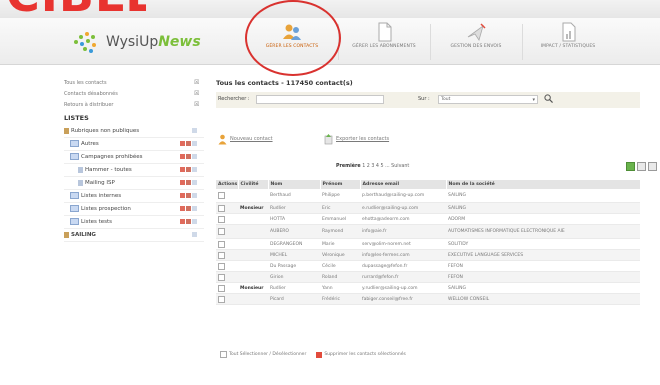 The width and height of the screenshot is (660, 385). What do you see at coordinates (476, 42) in the screenshot?
I see `tab-sending: GESTION DES ENVOIS` at bounding box center [476, 42].